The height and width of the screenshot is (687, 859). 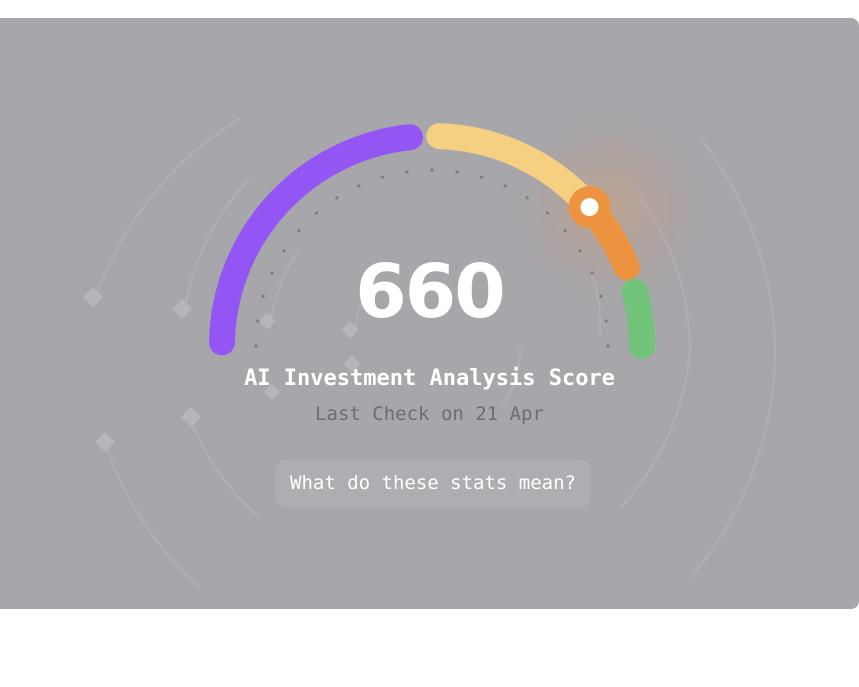 What do you see at coordinates (429, 378) in the screenshot?
I see `score-title: AI Investment Analysis Score` at bounding box center [429, 378].